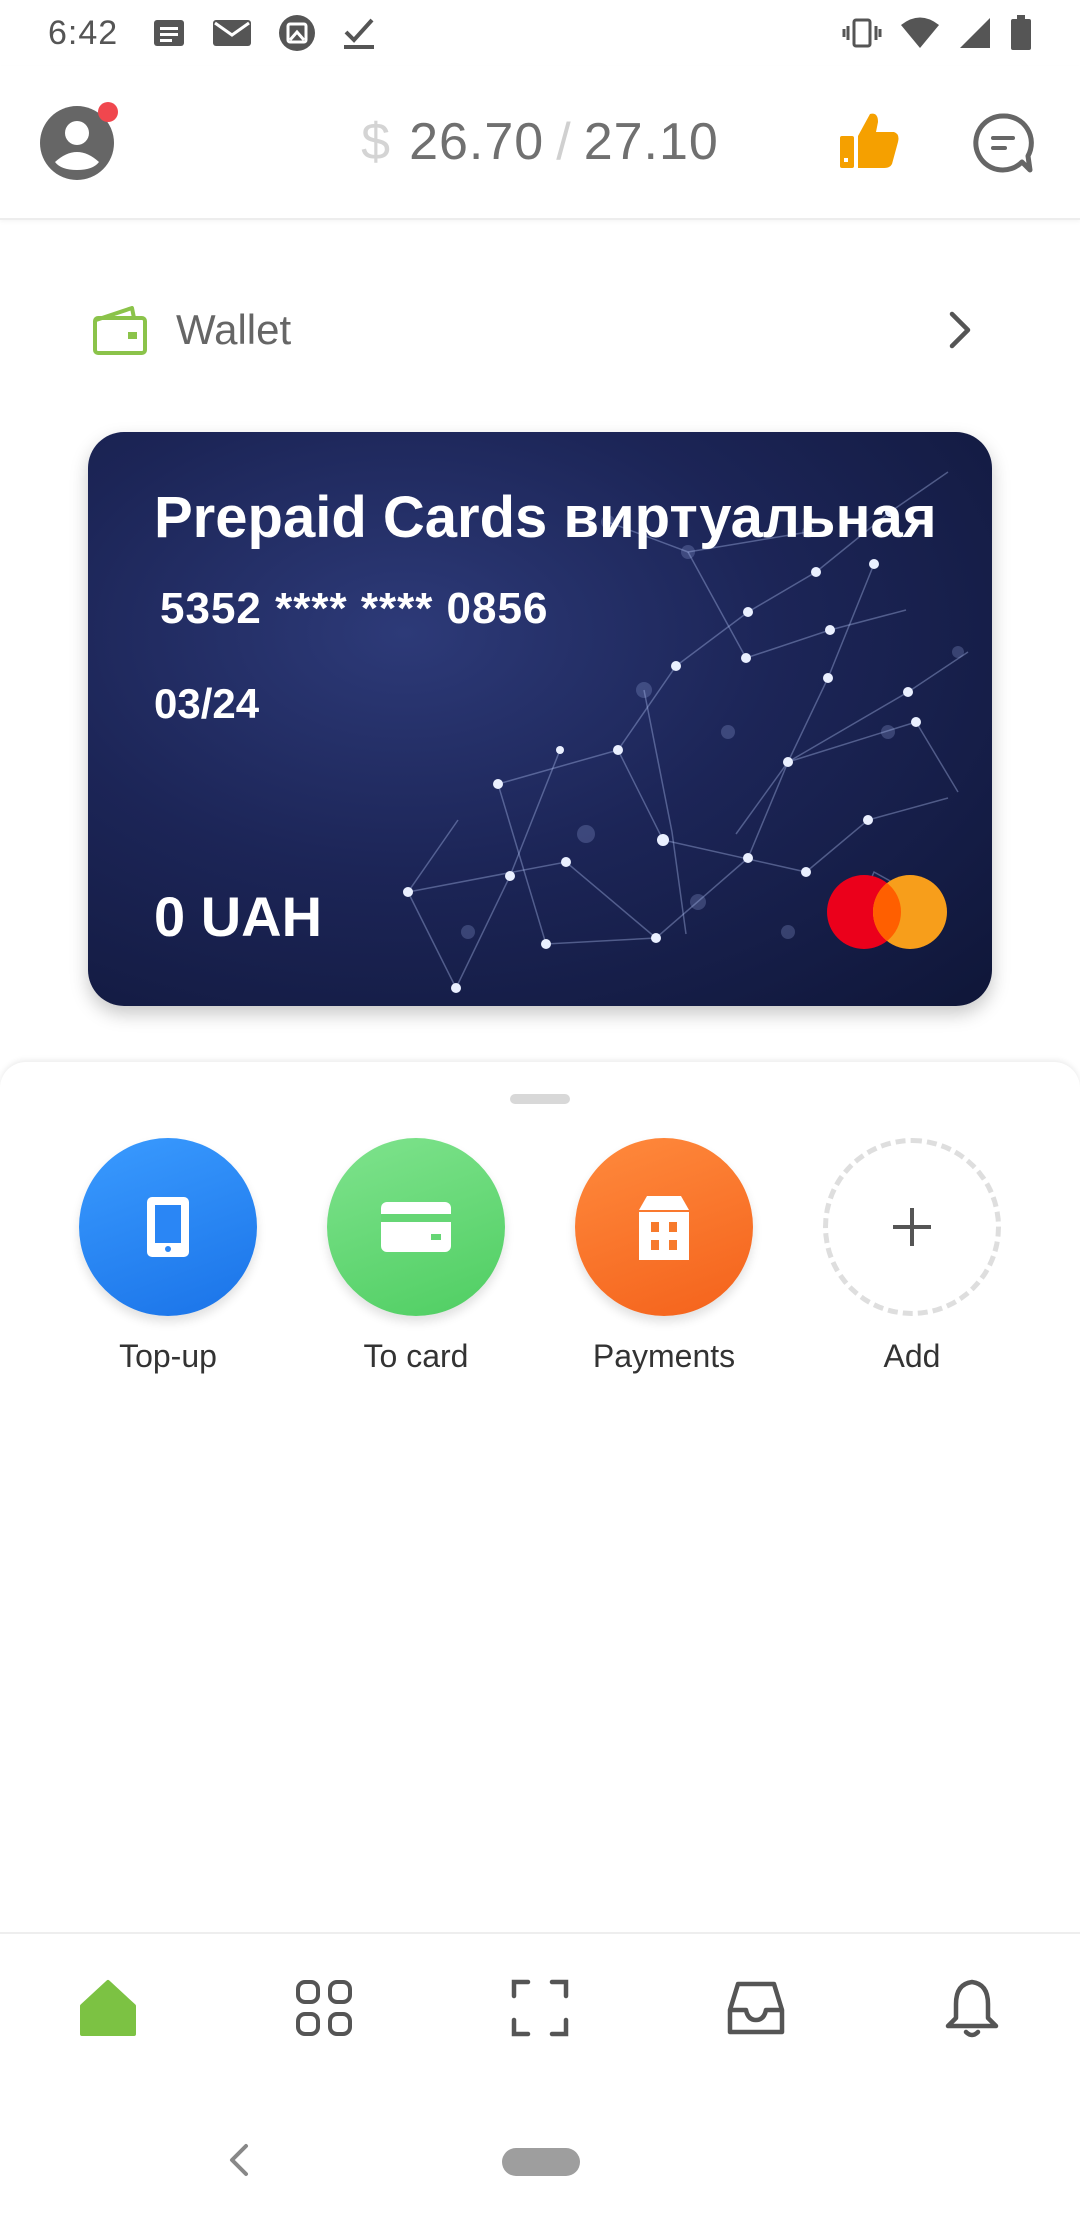 This screenshot has width=1080, height=2220. I want to click on check-icon, so click(359, 33).